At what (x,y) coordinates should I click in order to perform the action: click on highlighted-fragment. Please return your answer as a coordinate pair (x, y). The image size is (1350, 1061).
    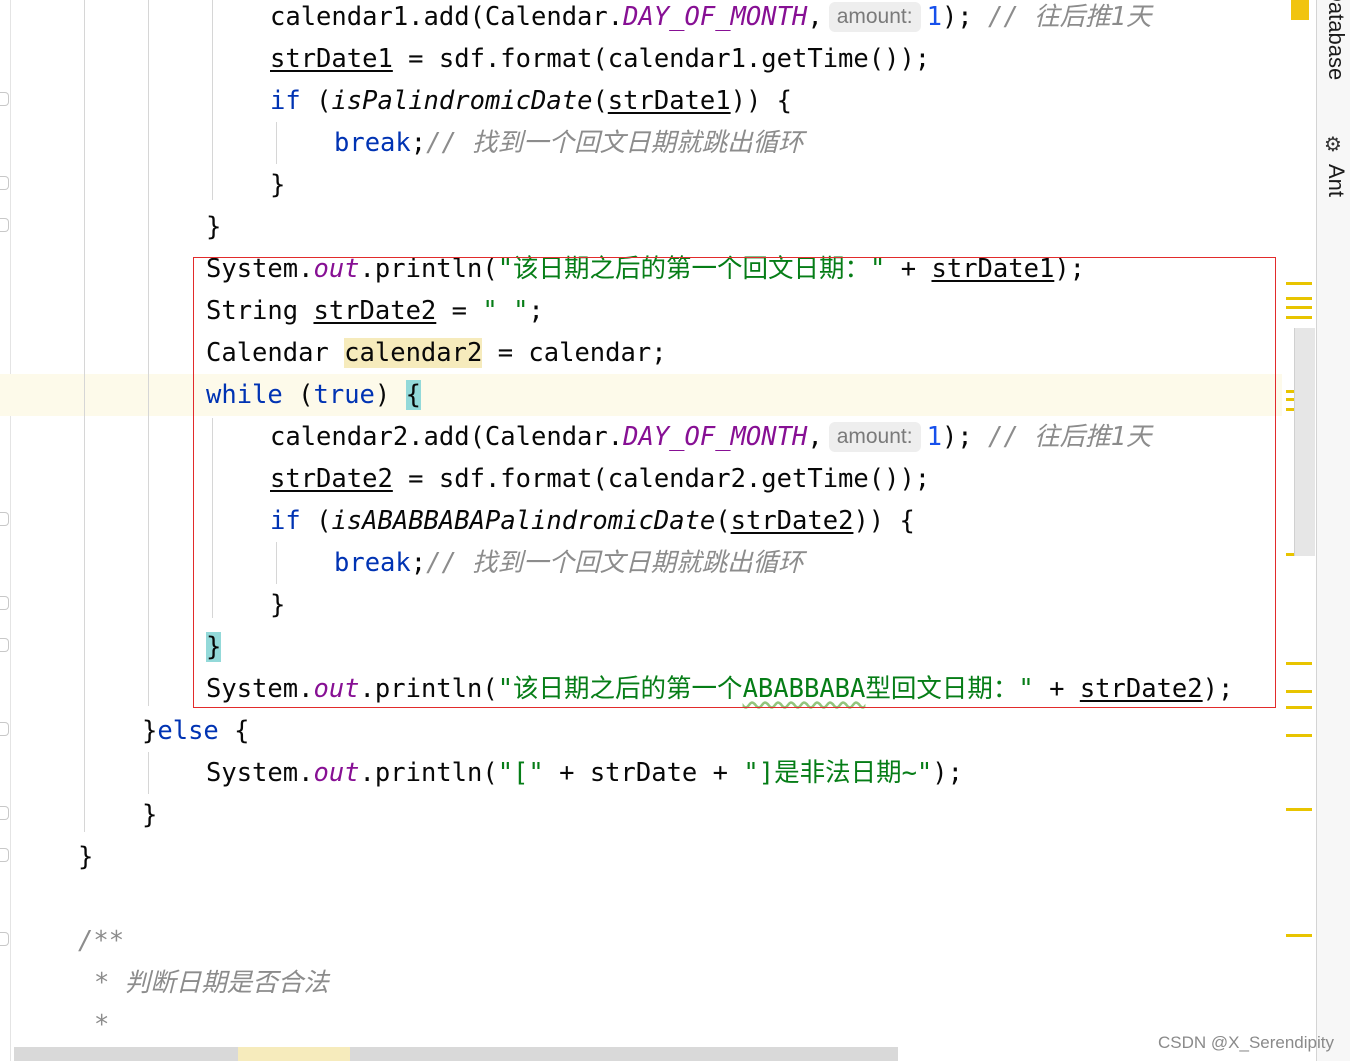
    Looking at the image, I should click on (294, 1054).